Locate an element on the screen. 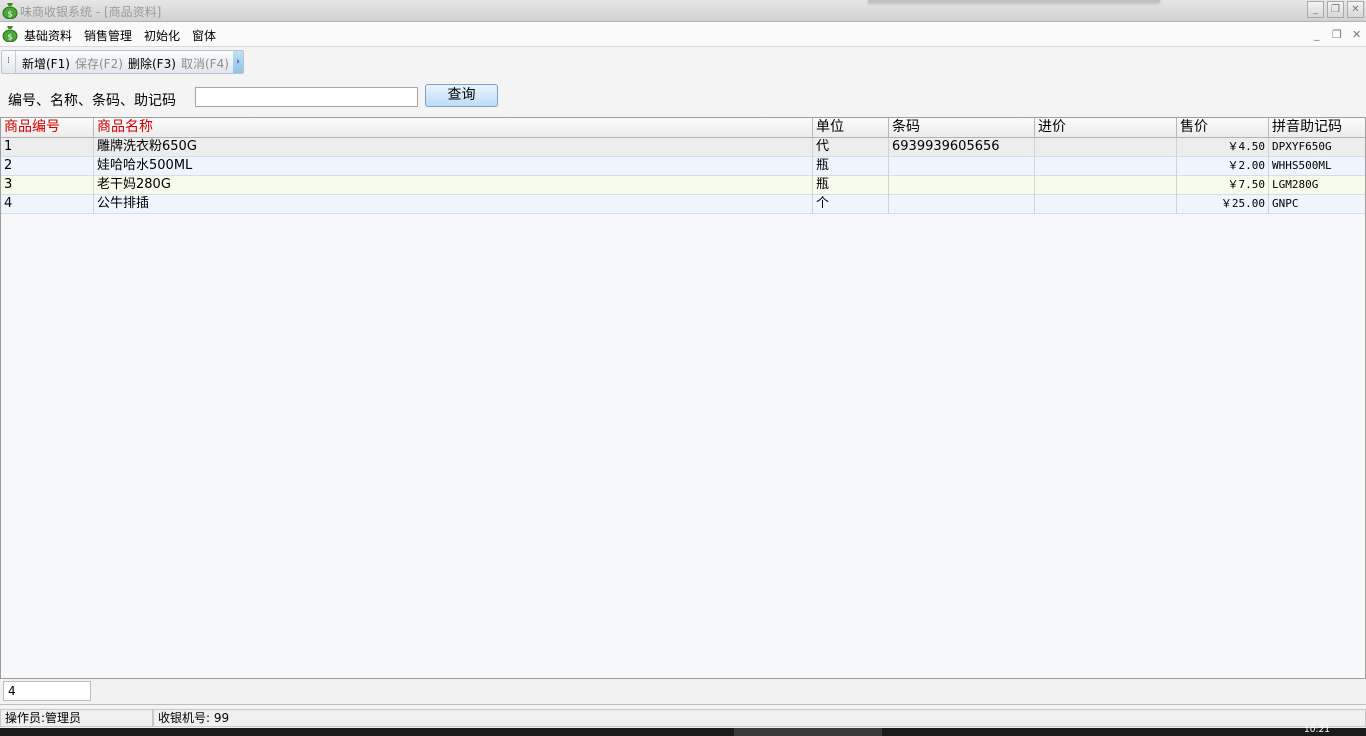 Image resolution: width=1366 pixels, height=736 pixels. status-operator: 操作员:管理员 is located at coordinates (76, 718).